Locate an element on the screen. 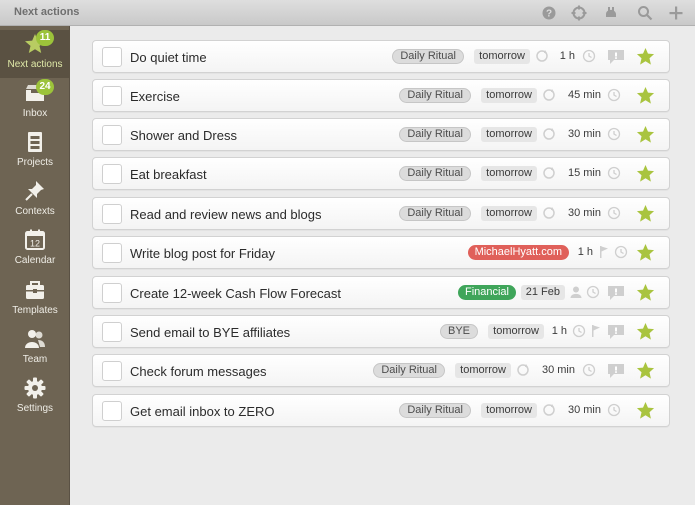 This screenshot has width=695, height=505. task-title: Read and review news and blogs is located at coordinates (226, 214).